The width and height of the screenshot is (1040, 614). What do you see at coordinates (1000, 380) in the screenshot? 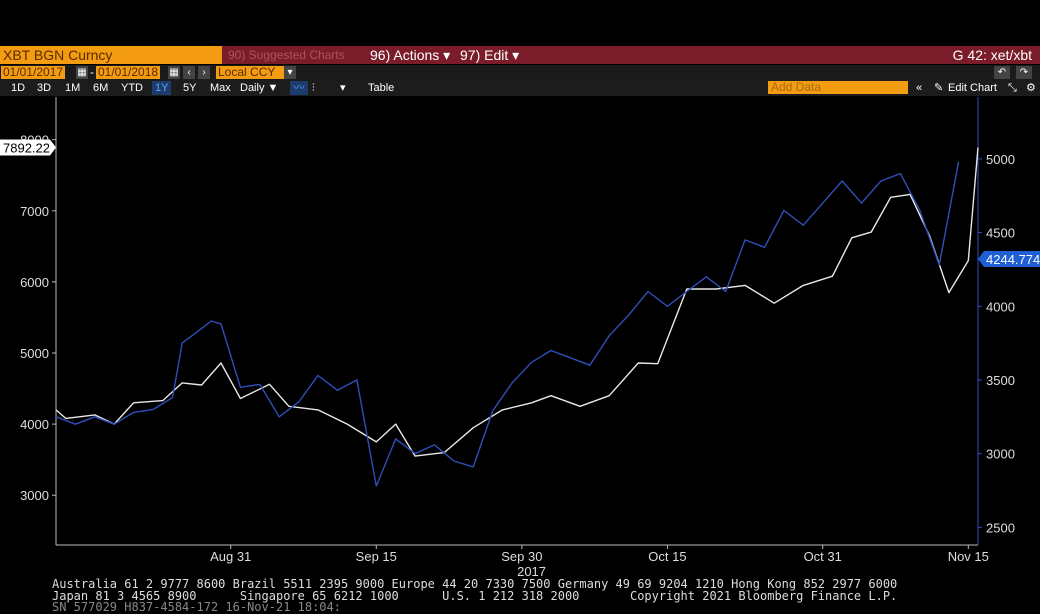
I see `right-tick-label: 3500` at bounding box center [1000, 380].